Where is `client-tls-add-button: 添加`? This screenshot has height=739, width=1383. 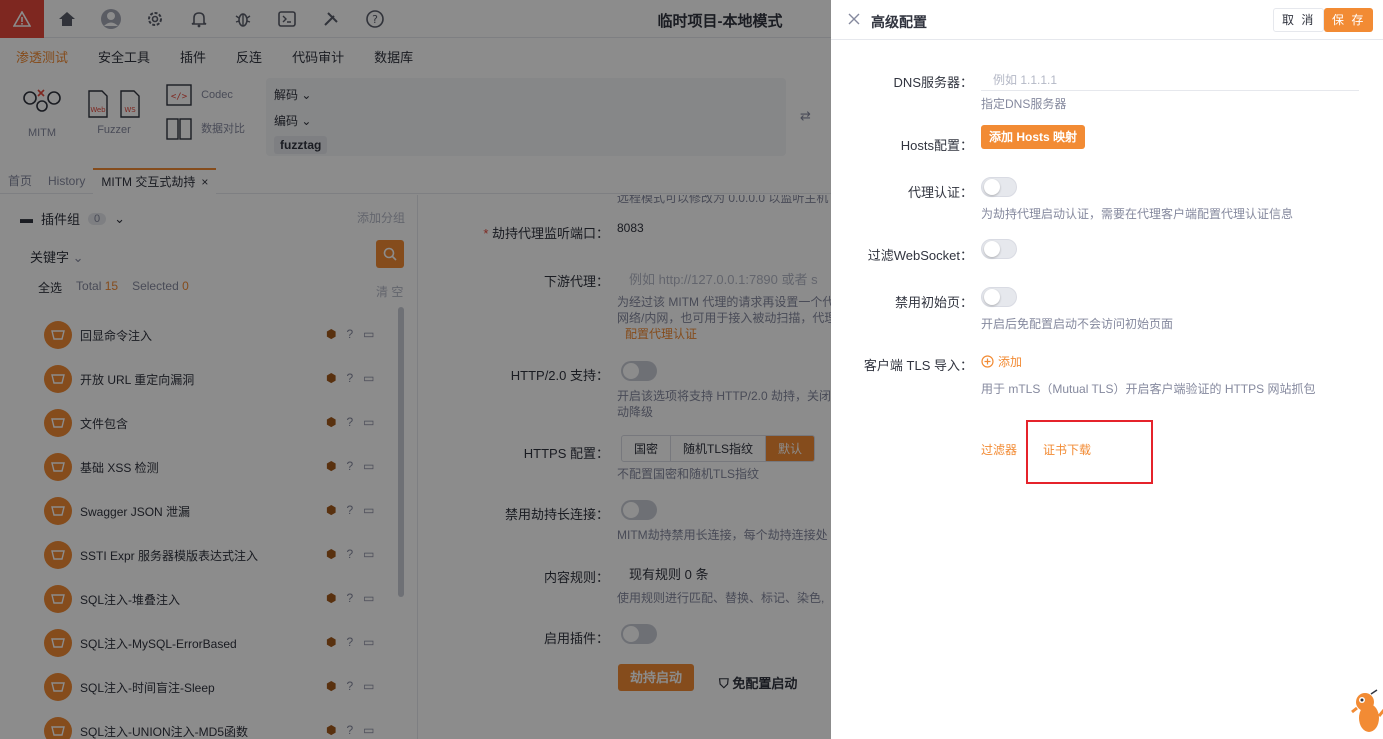
client-tls-add-button: 添加 is located at coordinates (1001, 361).